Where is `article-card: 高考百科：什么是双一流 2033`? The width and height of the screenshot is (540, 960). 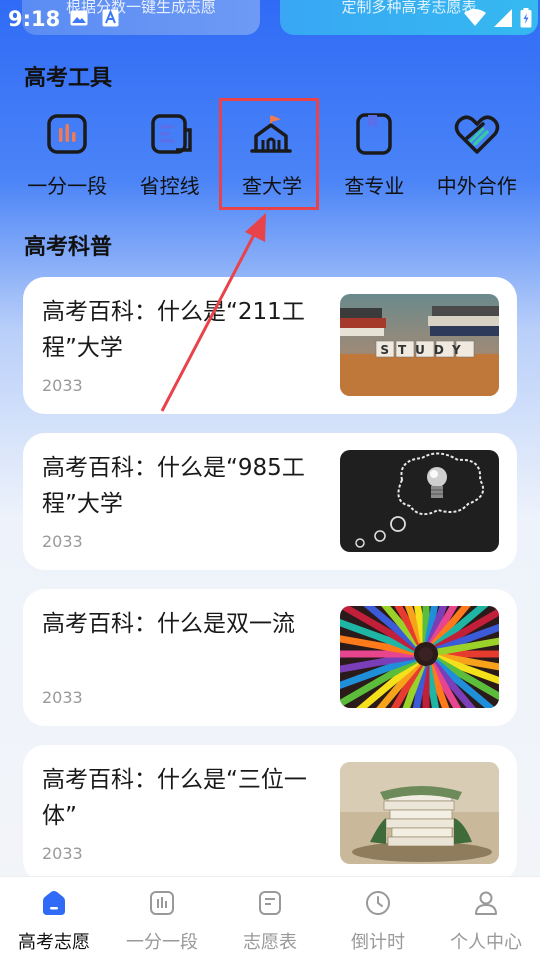 article-card: 高考百科：什么是双一流 2033 is located at coordinates (270, 657).